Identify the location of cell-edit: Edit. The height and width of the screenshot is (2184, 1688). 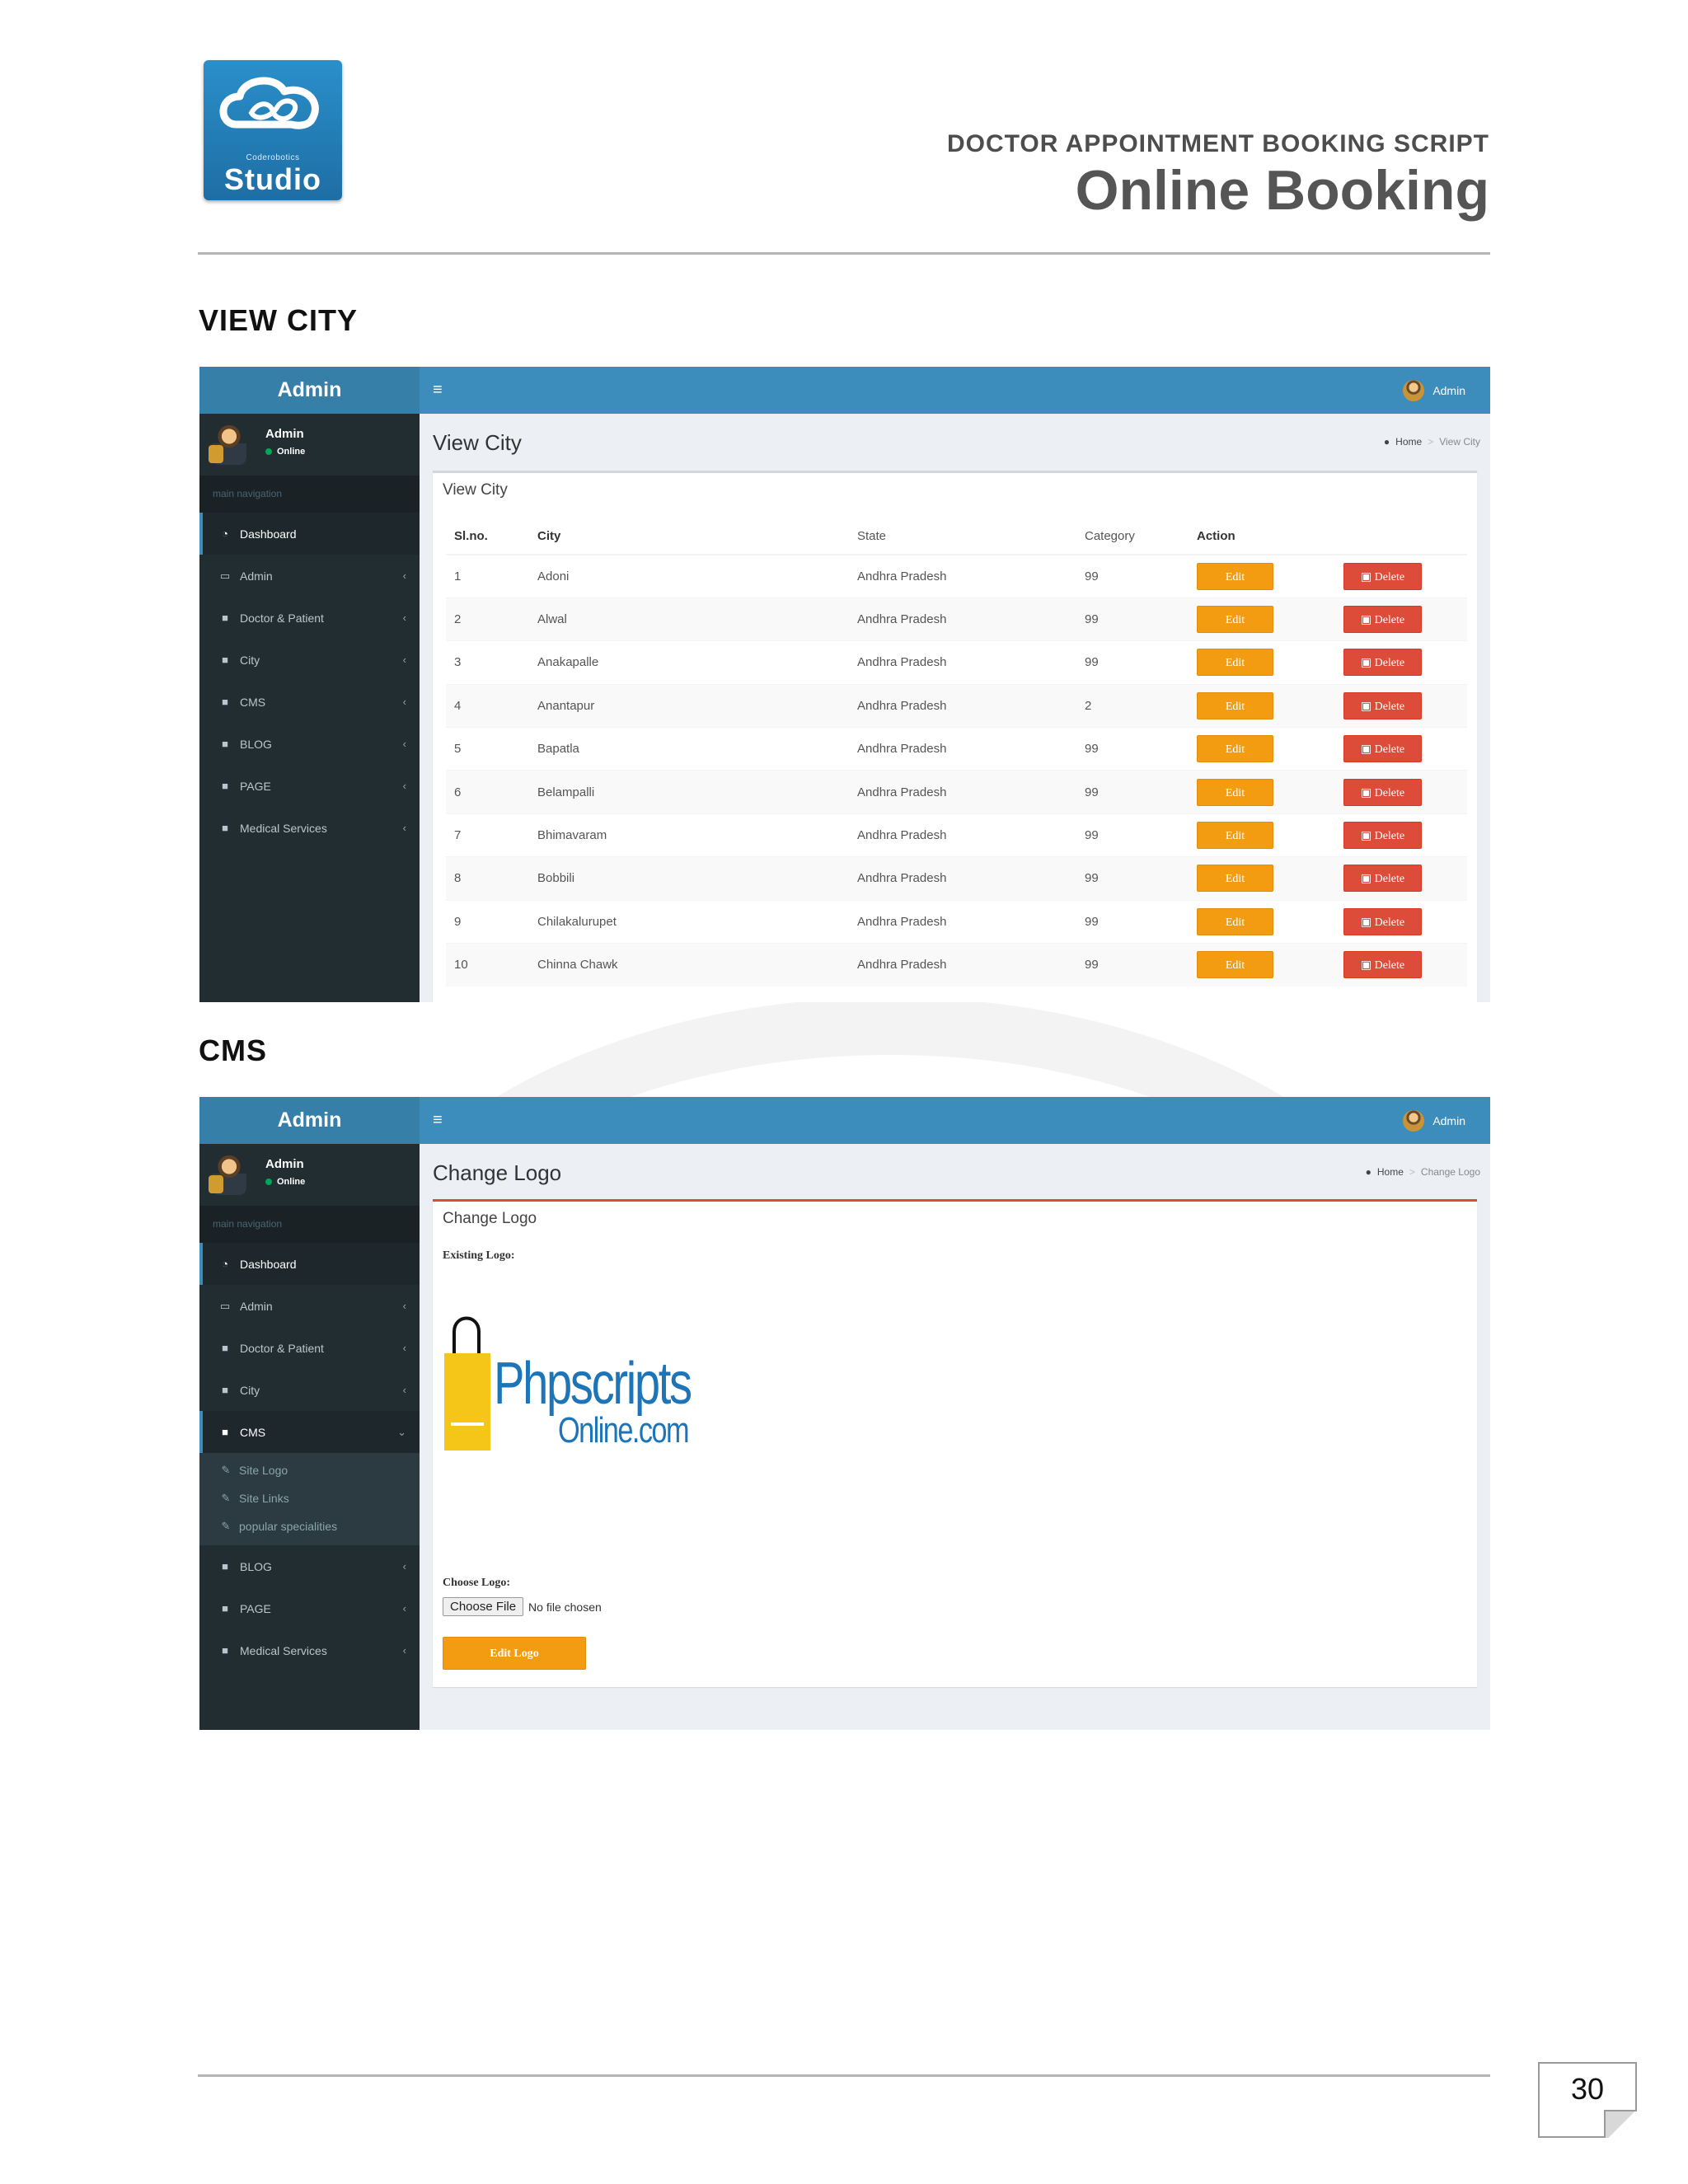
(1262, 921).